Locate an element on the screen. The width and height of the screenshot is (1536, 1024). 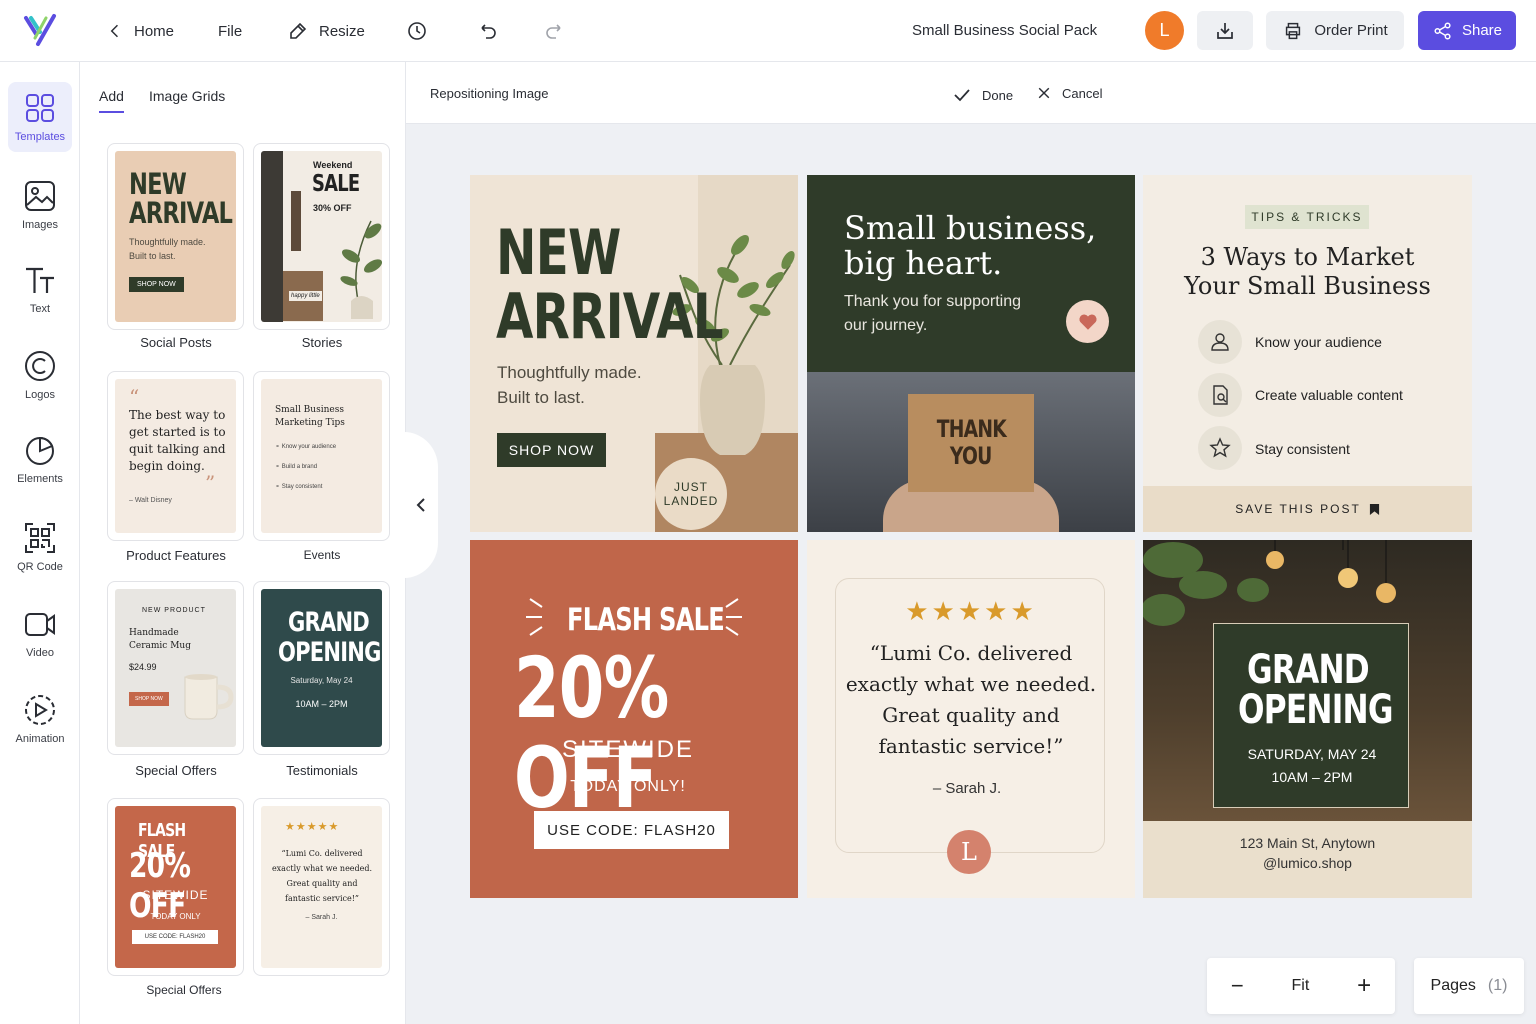
c5-q4: fantastic service!” is located at coordinates (971, 746).